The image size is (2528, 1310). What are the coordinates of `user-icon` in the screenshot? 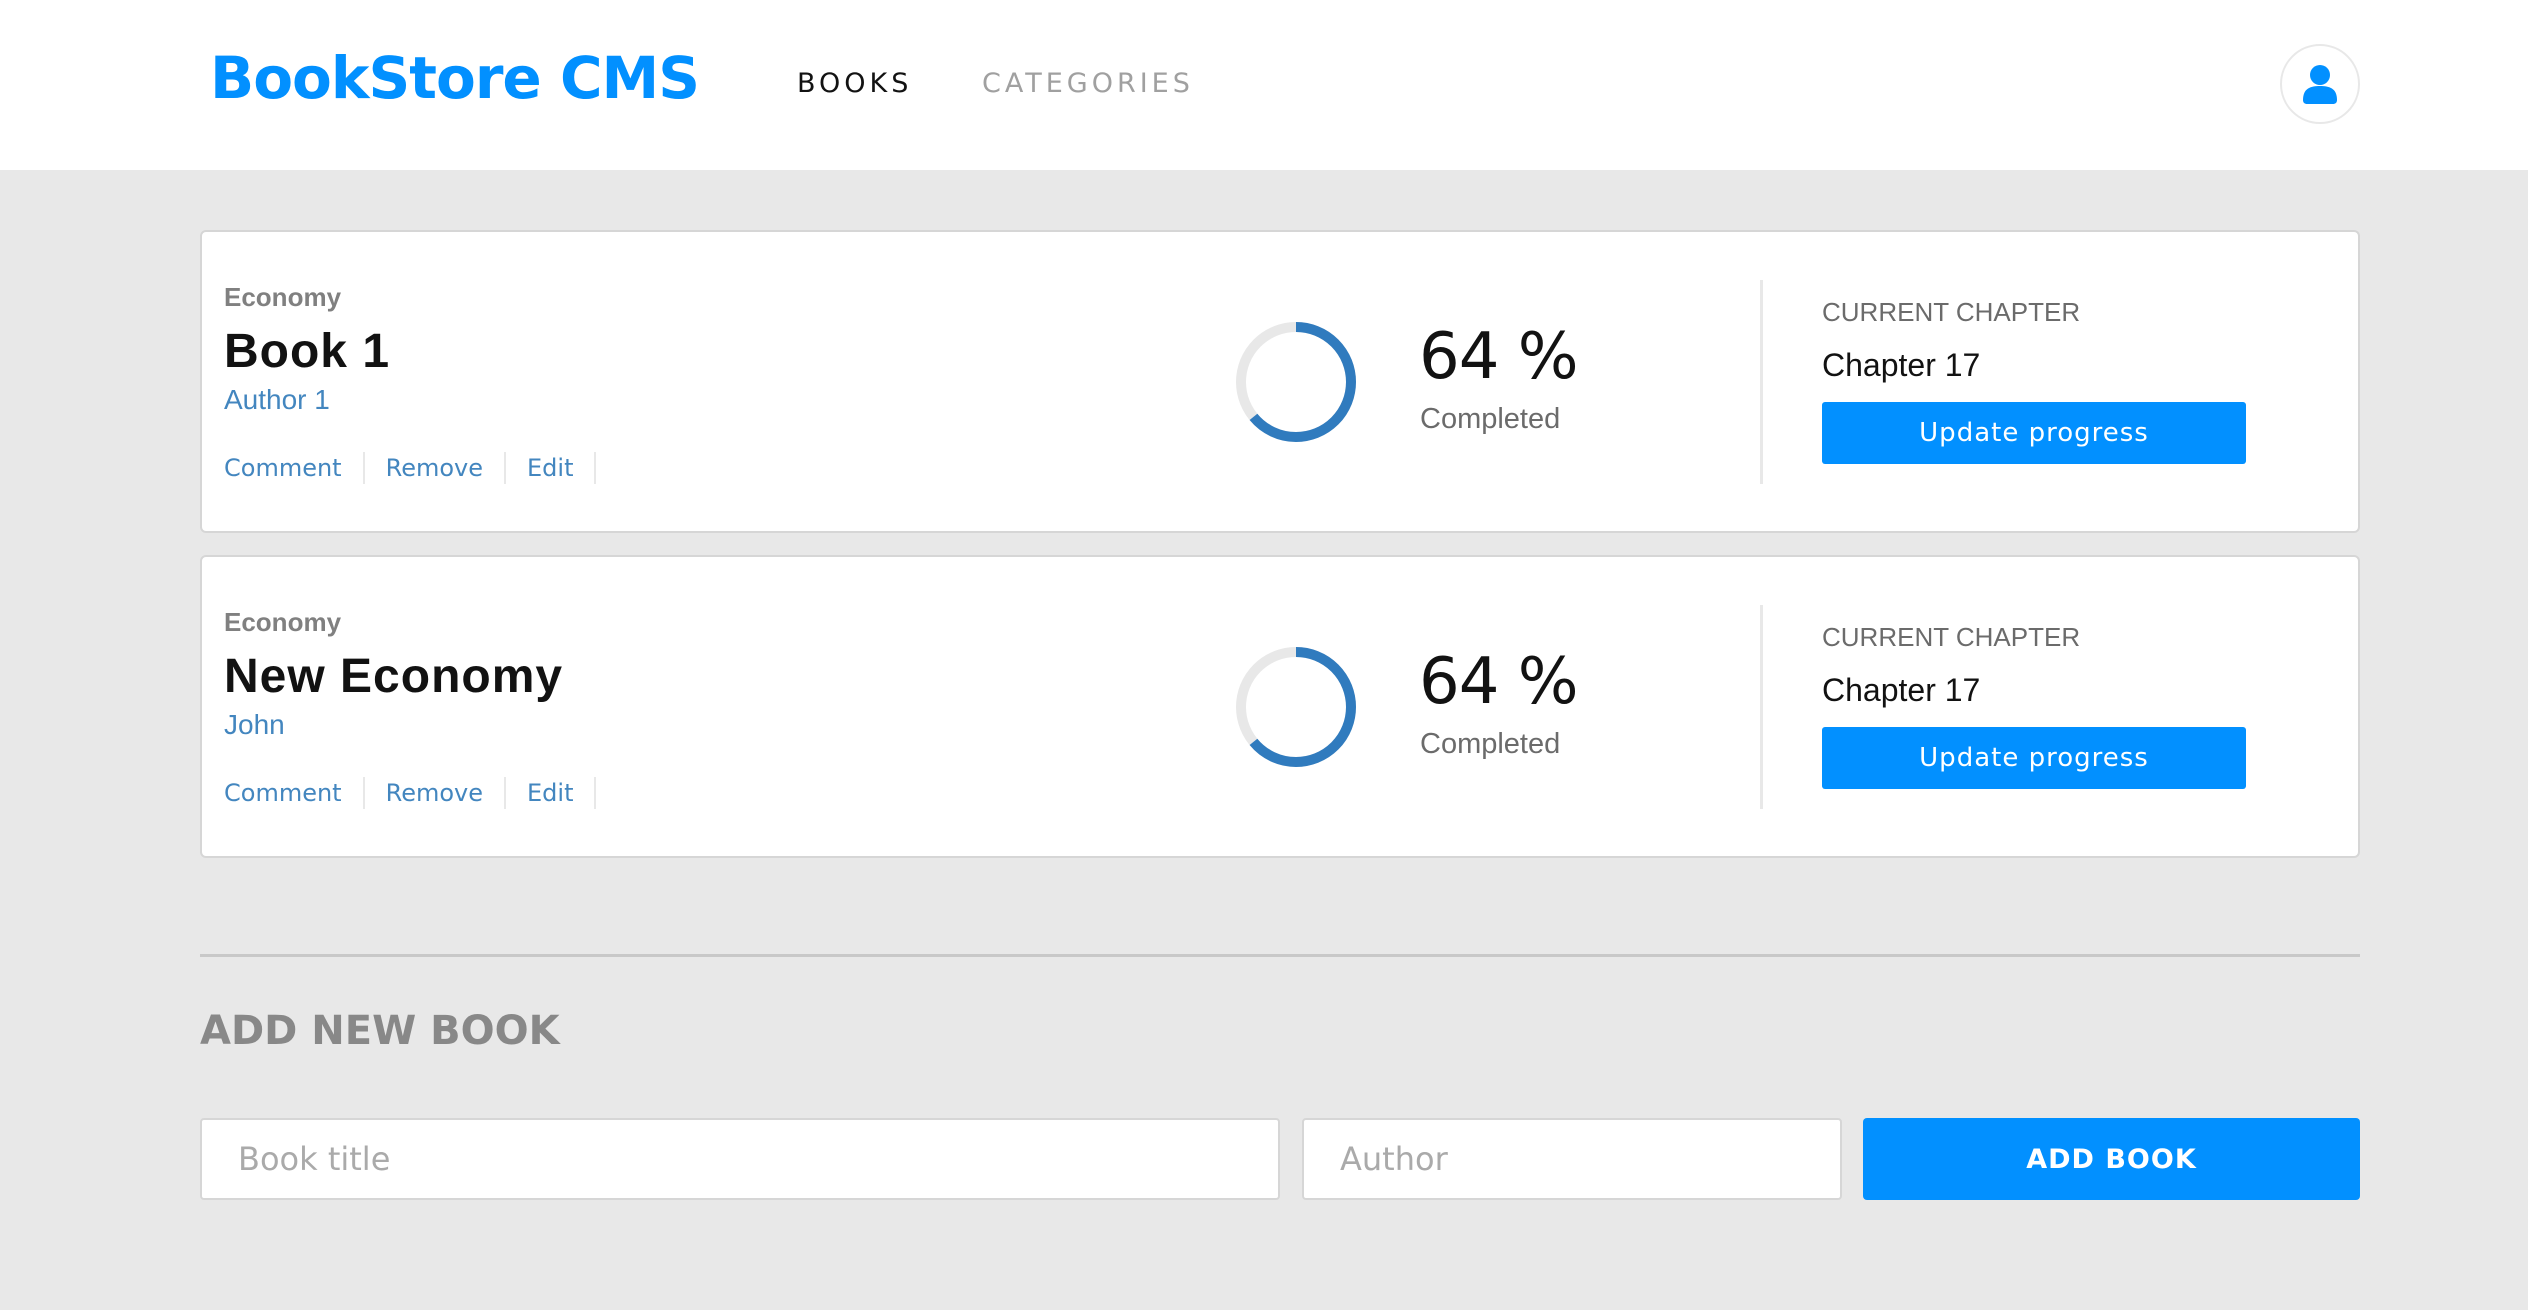 It's located at (2320, 84).